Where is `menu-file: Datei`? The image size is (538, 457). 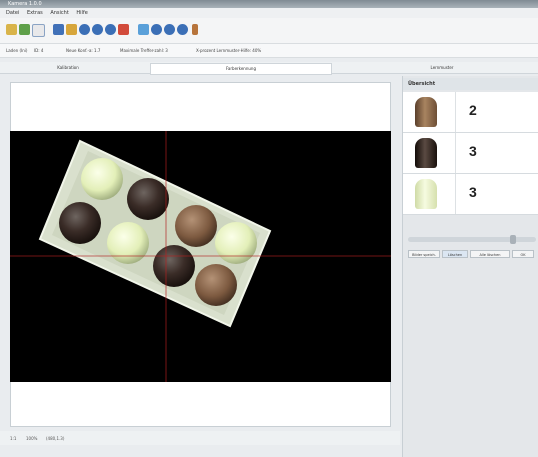
menu-file: Datei is located at coordinates (12, 13).